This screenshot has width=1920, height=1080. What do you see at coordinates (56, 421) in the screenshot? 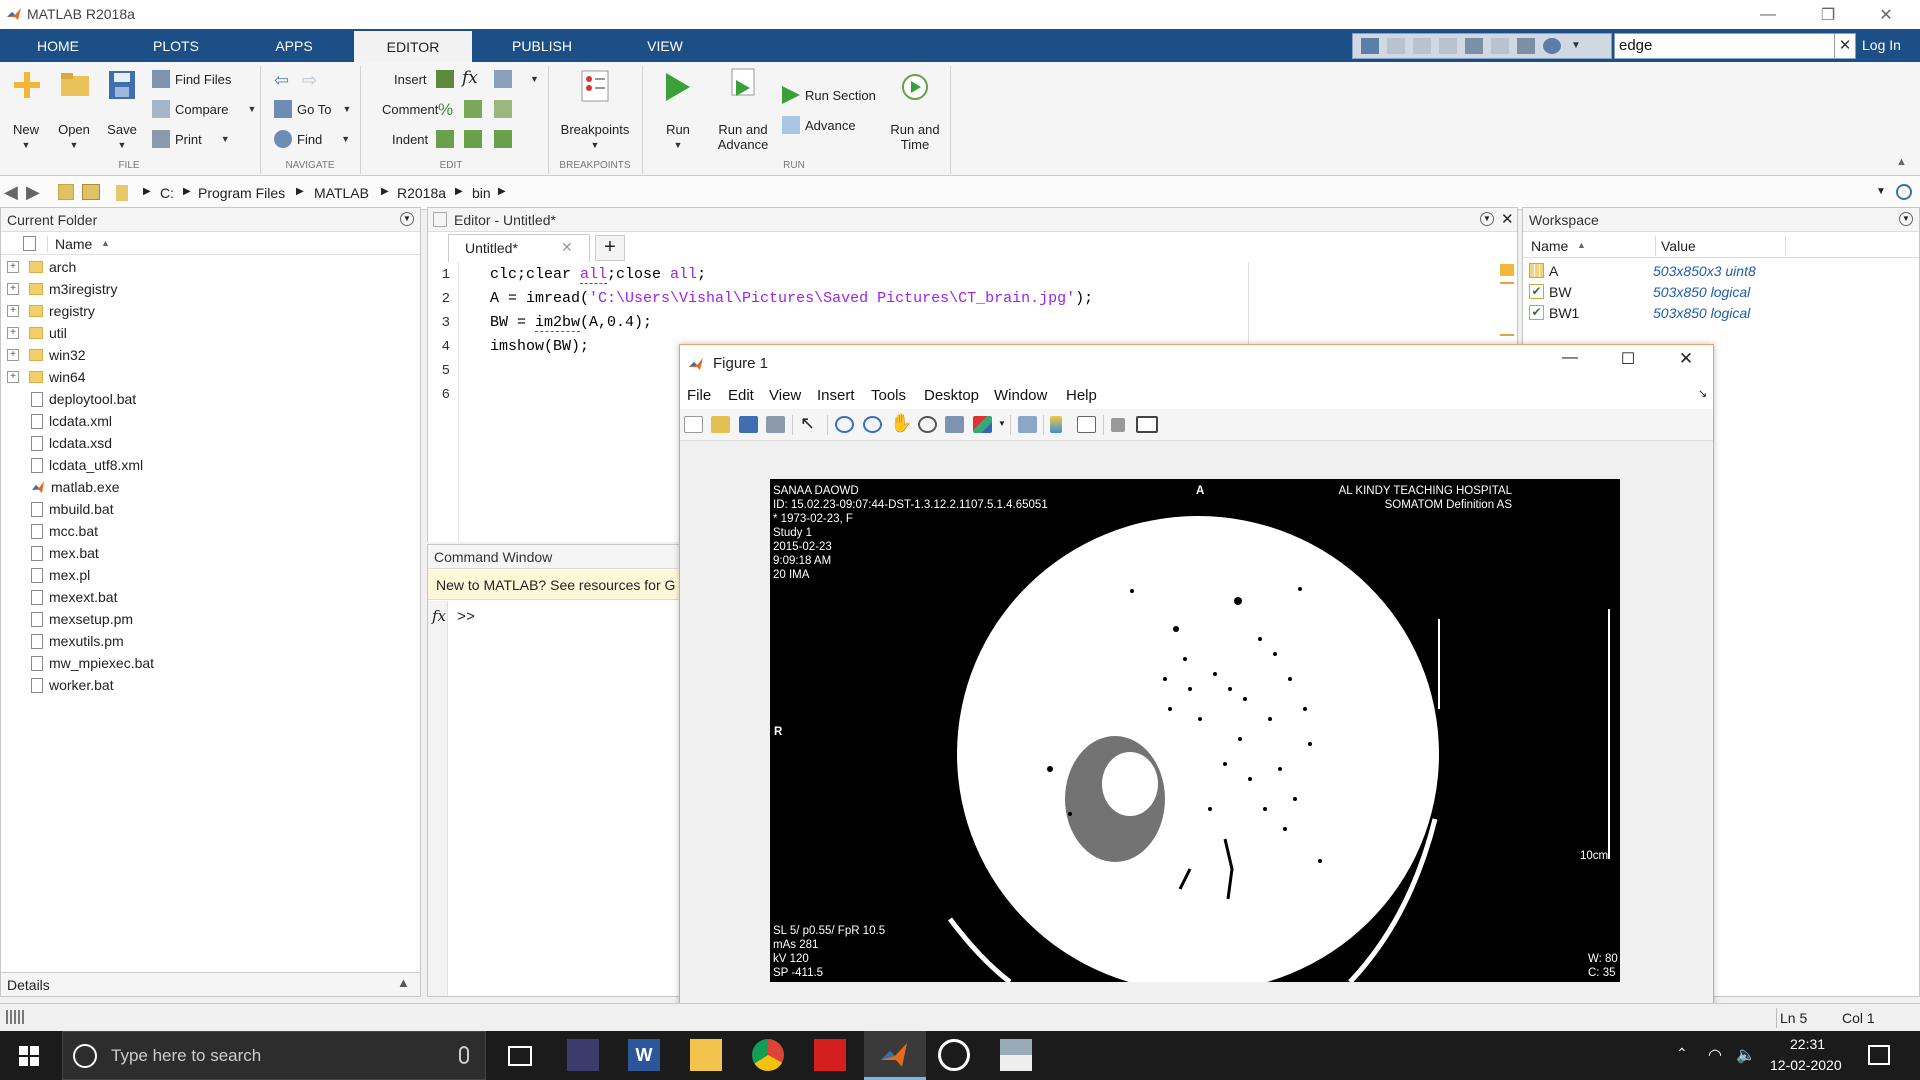
I see `list-item: lcdata.xml` at bounding box center [56, 421].